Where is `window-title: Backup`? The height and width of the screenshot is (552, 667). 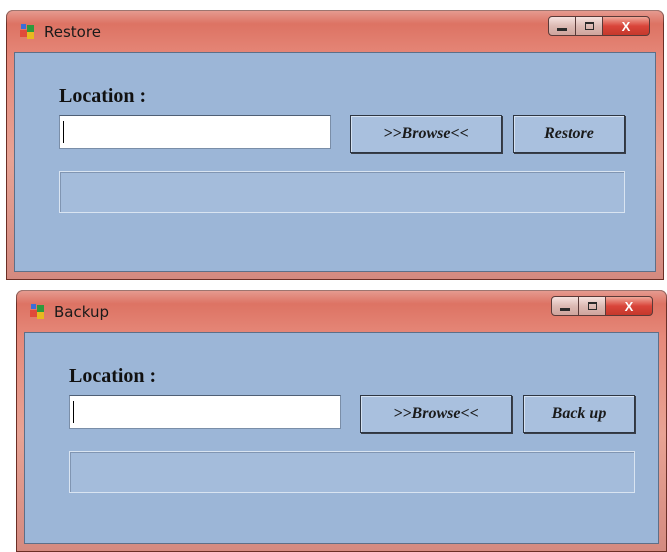
window-title: Backup is located at coordinates (81, 312).